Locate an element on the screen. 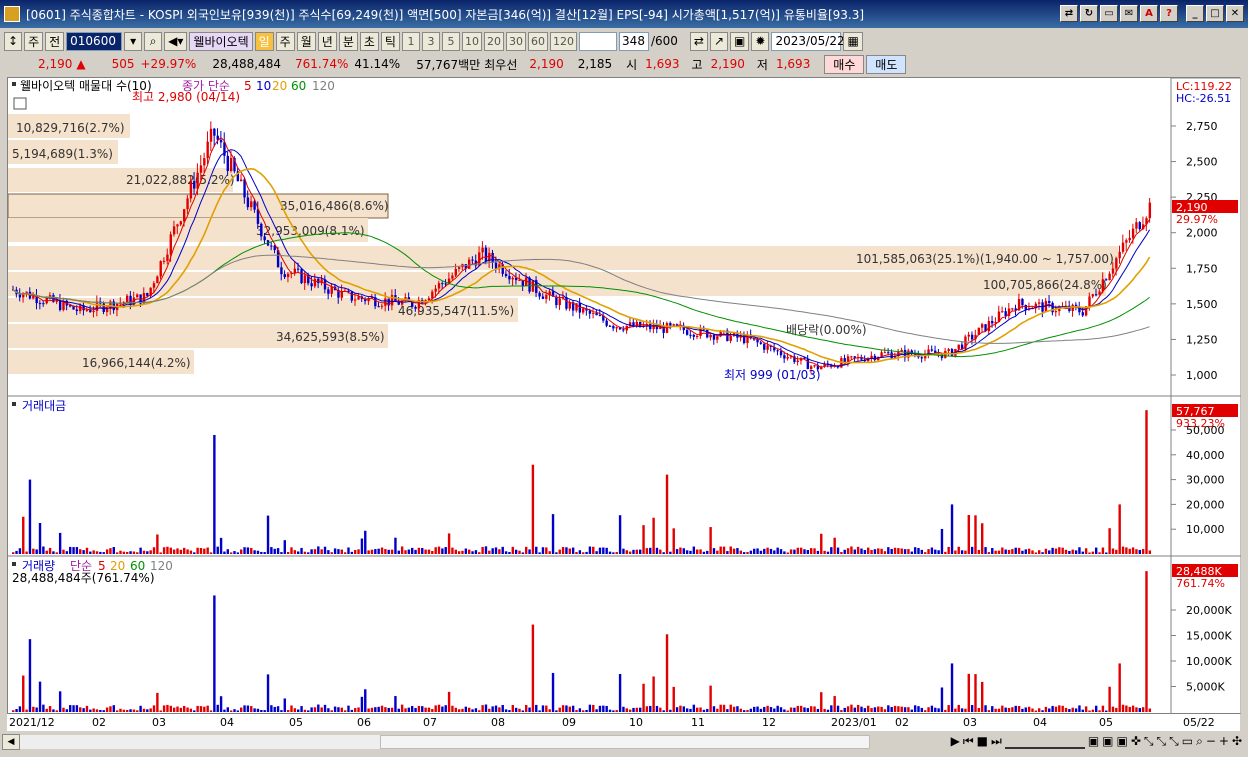  cursor-icon: ↕ is located at coordinates (13, 41).